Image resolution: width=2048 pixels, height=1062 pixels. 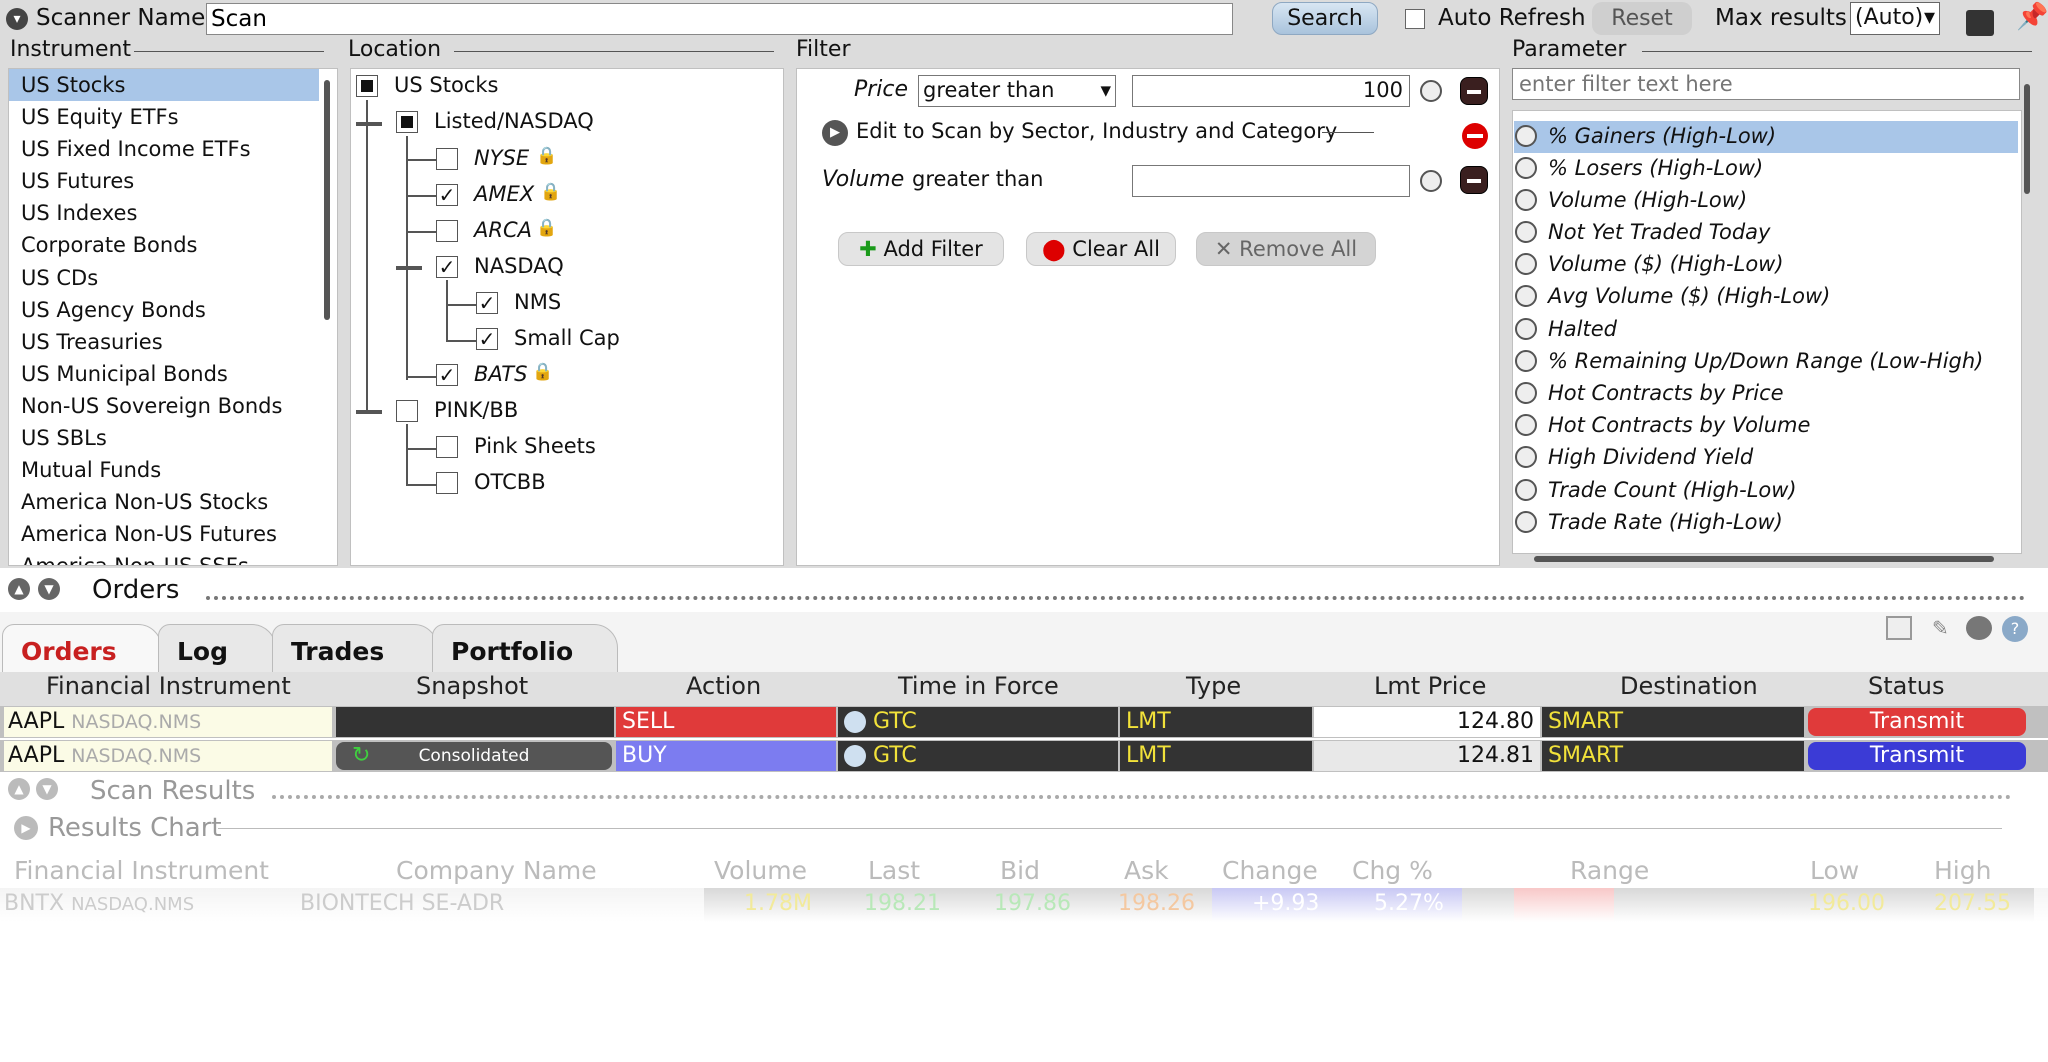 What do you see at coordinates (59, 278) in the screenshot?
I see `instrument-item: US CDs` at bounding box center [59, 278].